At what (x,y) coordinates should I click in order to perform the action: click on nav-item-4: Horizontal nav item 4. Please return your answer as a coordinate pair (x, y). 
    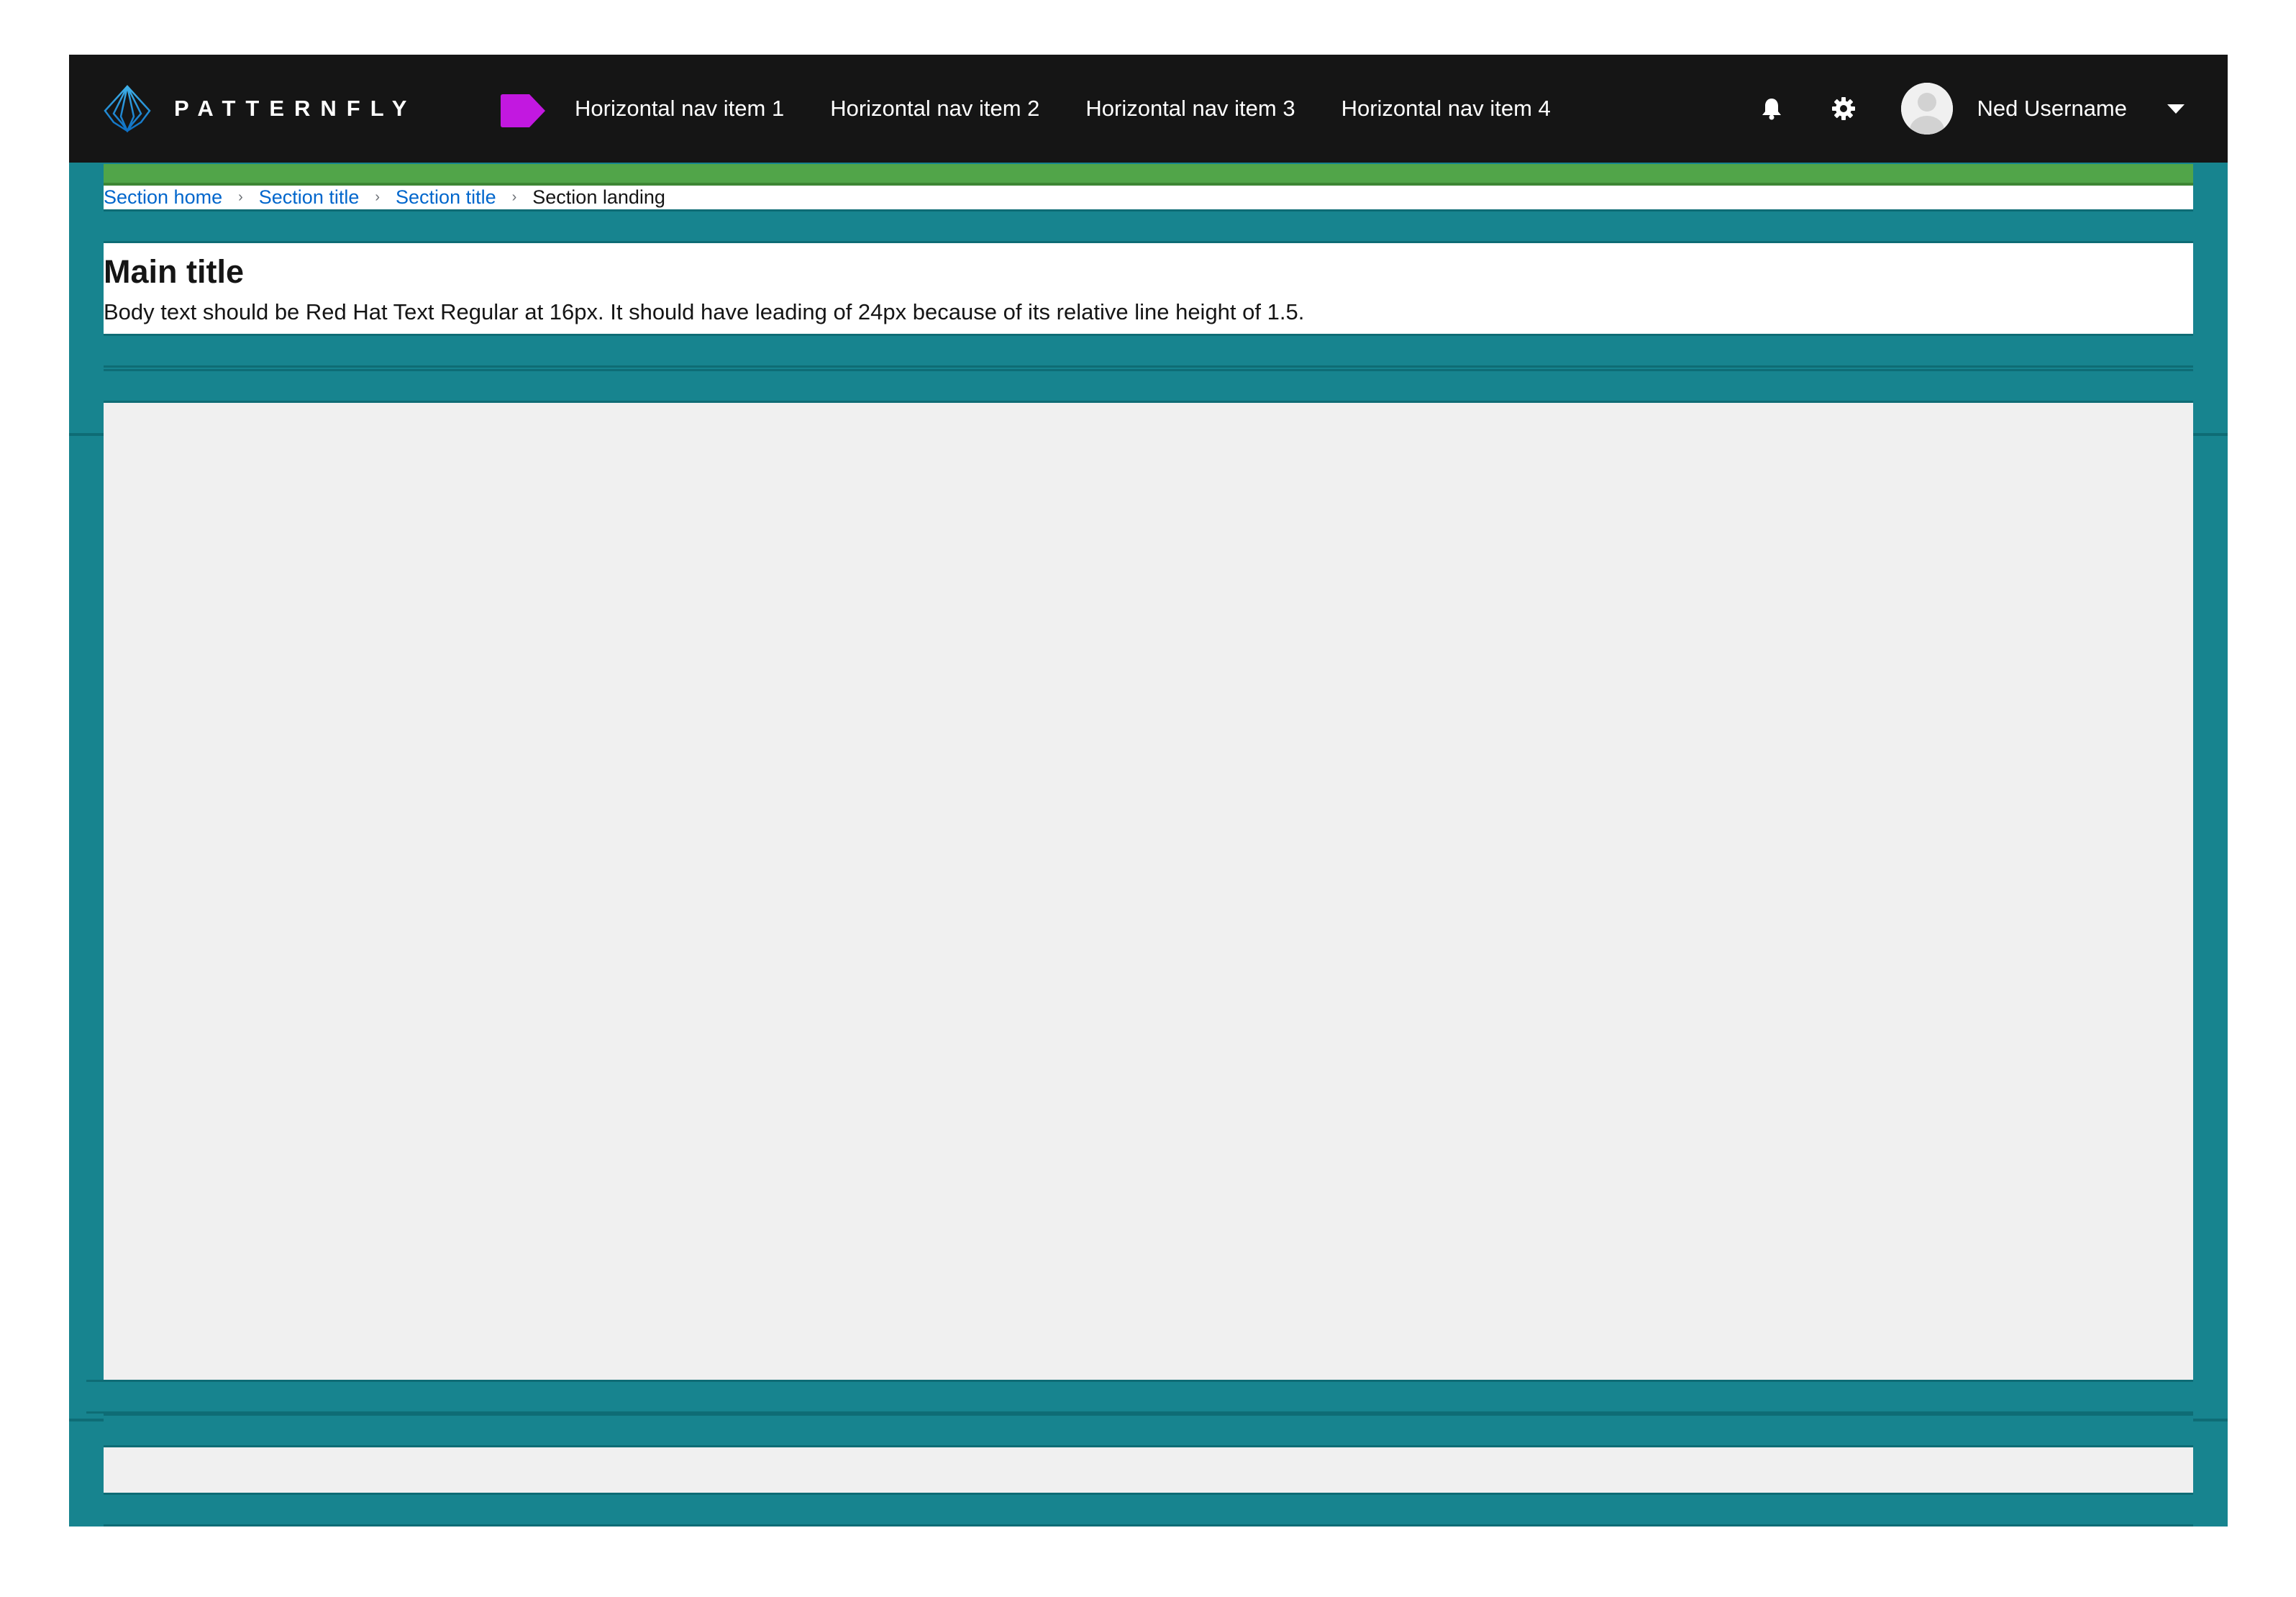
    Looking at the image, I should click on (1446, 109).